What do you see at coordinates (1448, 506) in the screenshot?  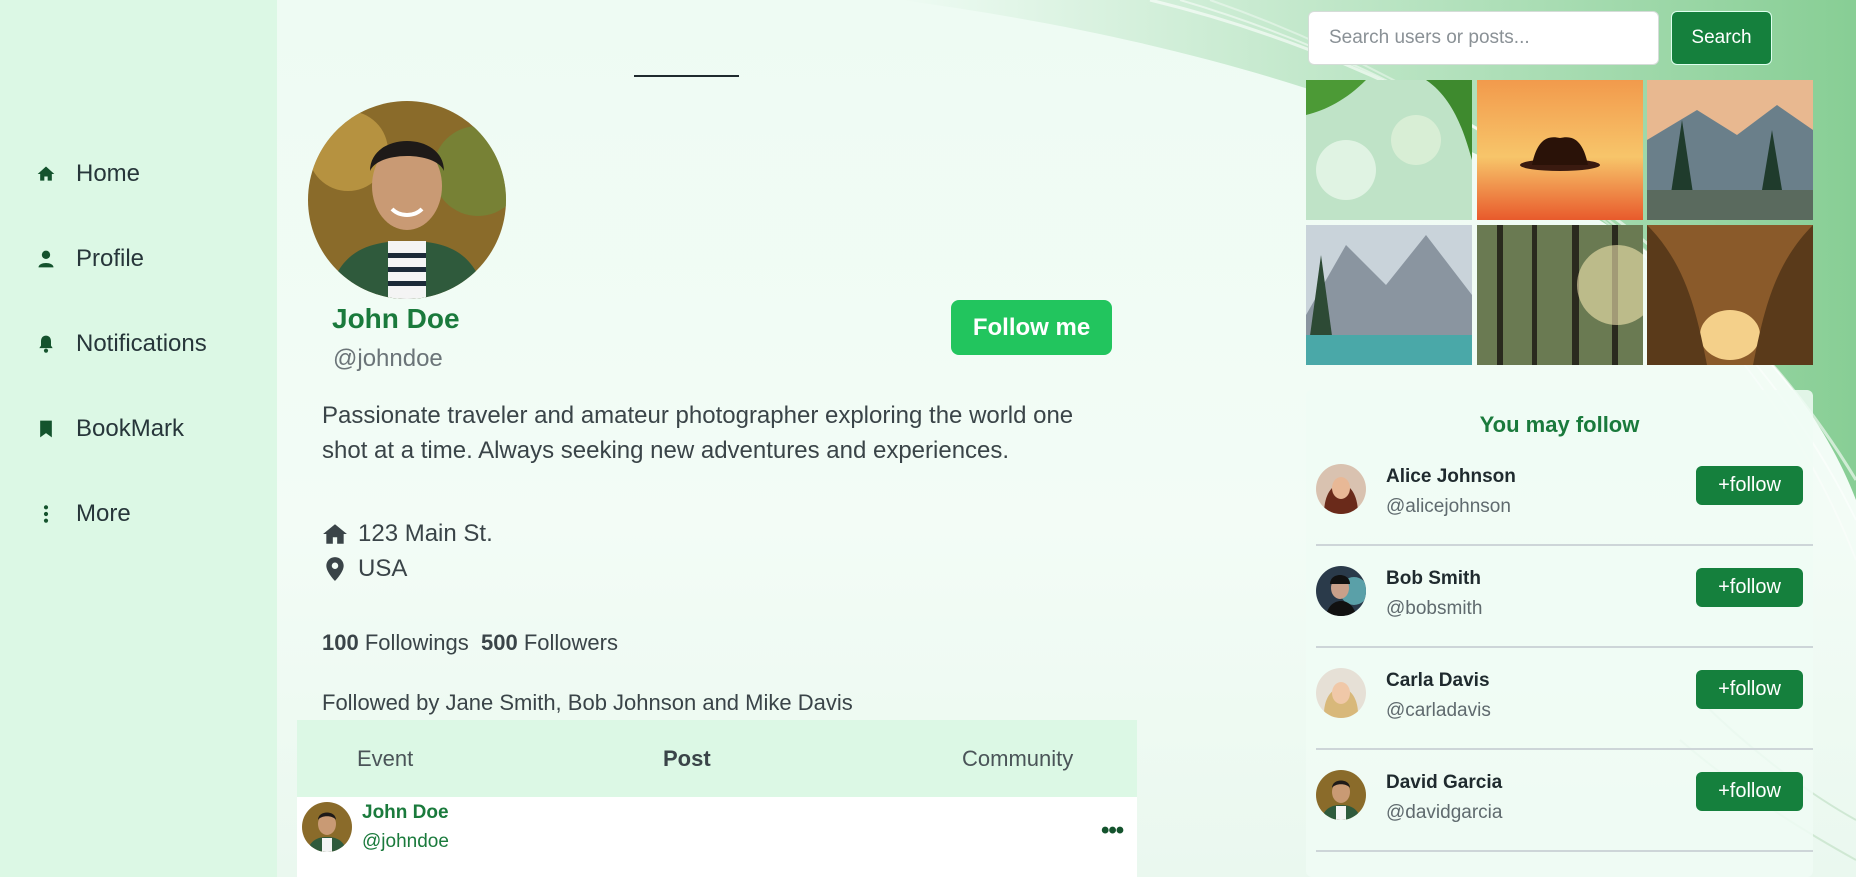 I see `user-handle: @alicejohnson` at bounding box center [1448, 506].